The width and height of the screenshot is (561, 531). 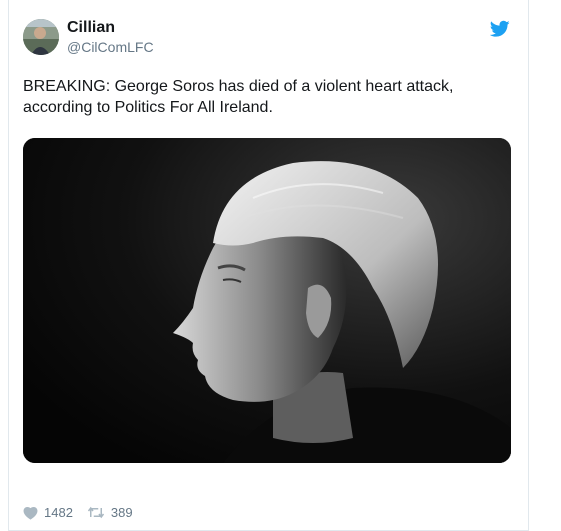 I want to click on tweet-actions: 1482 389, so click(x=85, y=512).